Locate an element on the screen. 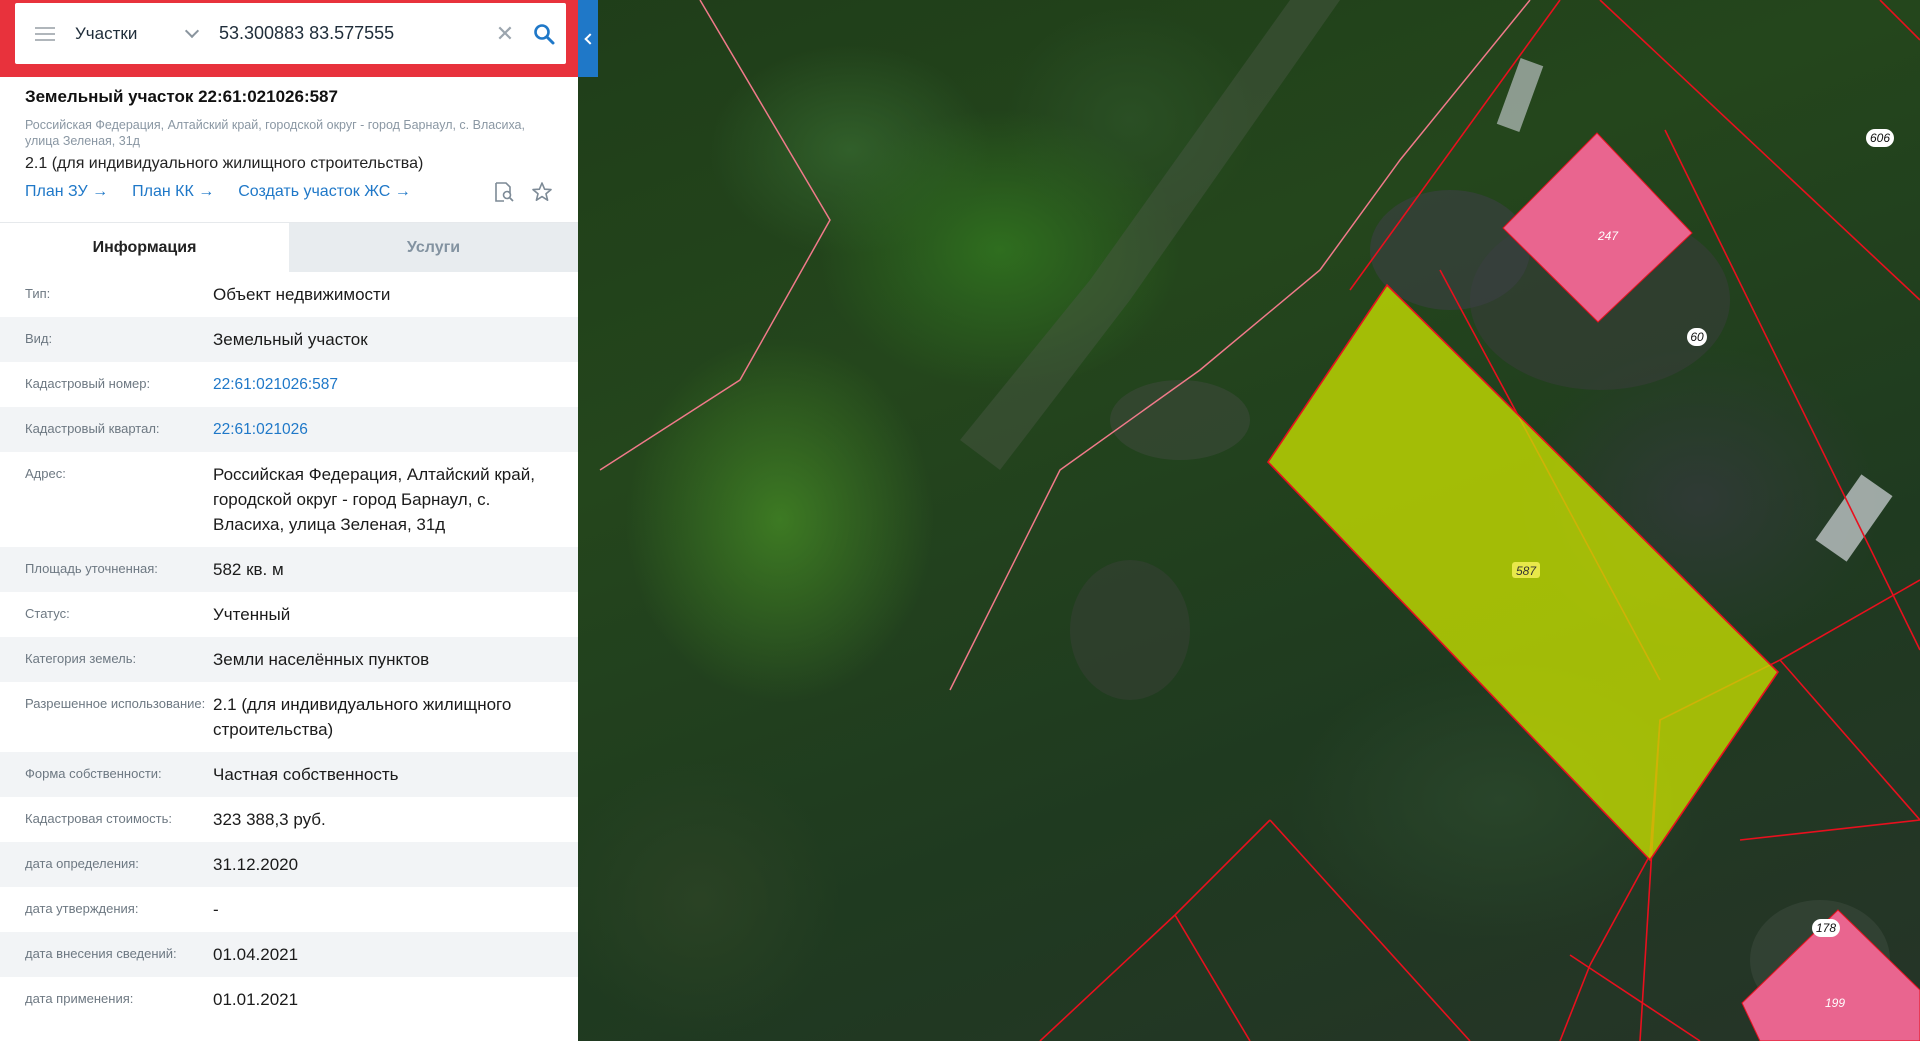  collapse-panel-button is located at coordinates (588, 38).